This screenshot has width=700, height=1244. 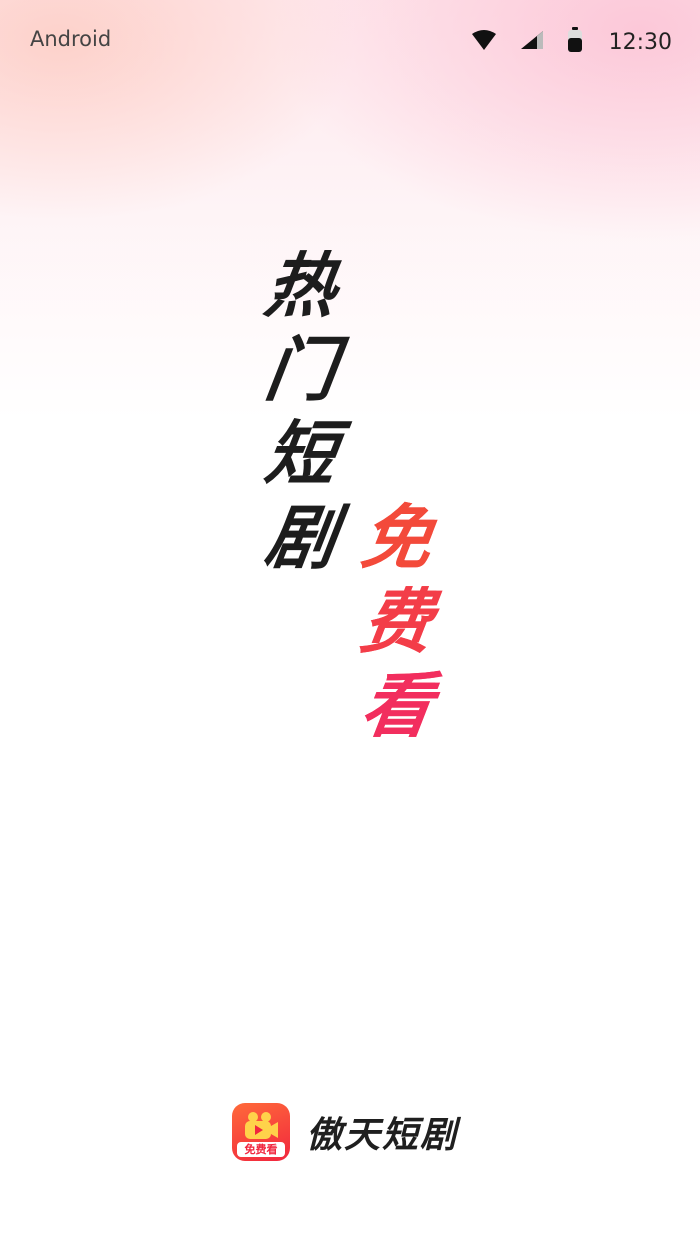 I want to click on brand-footer: 免费看 傲天短剧, so click(x=345, y=1132).